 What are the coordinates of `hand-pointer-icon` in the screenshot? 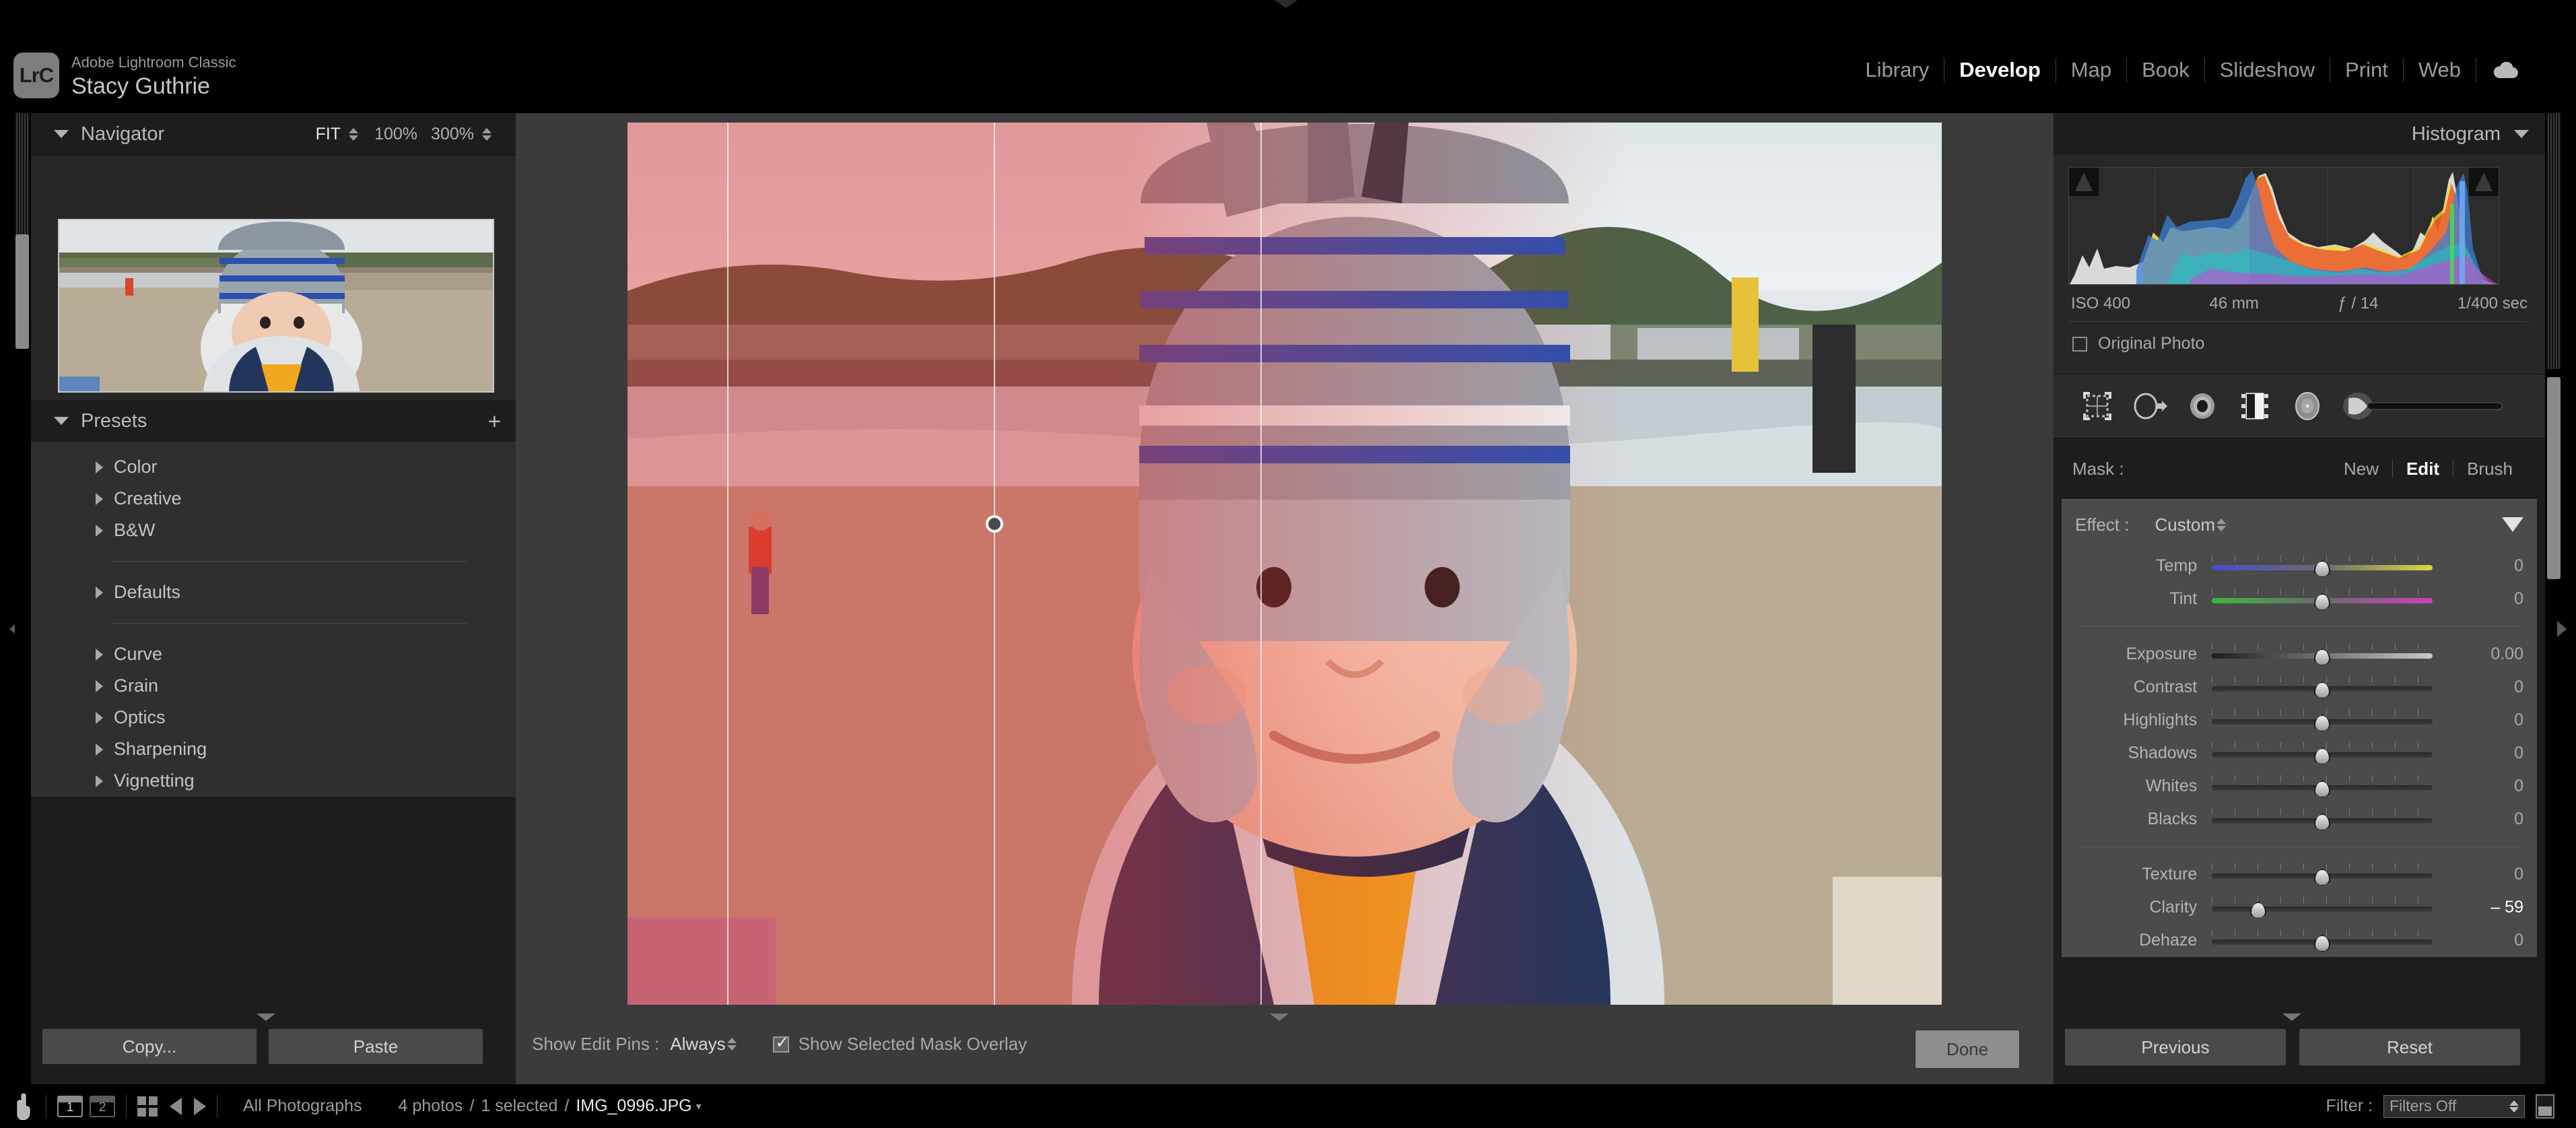 It's located at (25, 1106).